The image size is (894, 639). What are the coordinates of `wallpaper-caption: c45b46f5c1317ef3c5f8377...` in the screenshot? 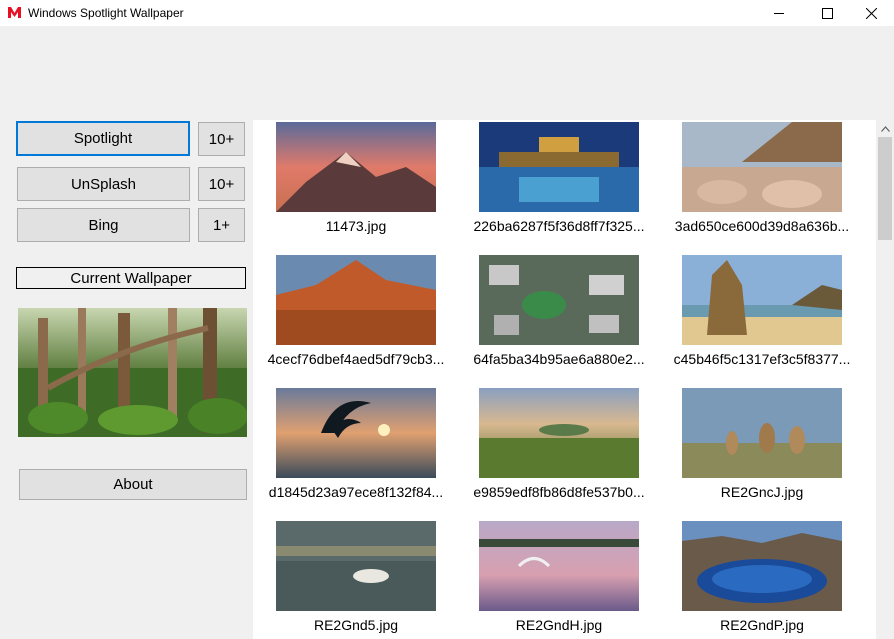 It's located at (762, 359).